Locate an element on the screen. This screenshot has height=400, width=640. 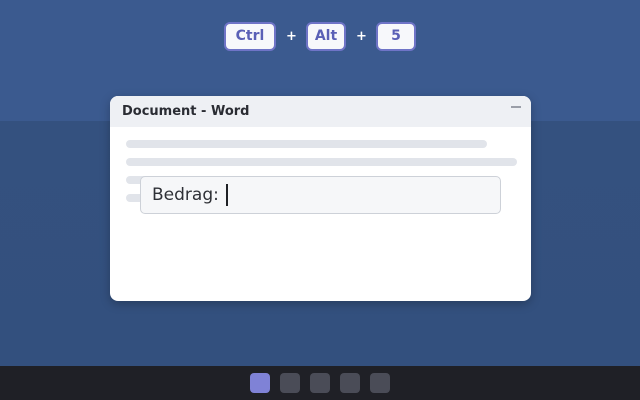
key-ctrl: Ctrl is located at coordinates (250, 36).